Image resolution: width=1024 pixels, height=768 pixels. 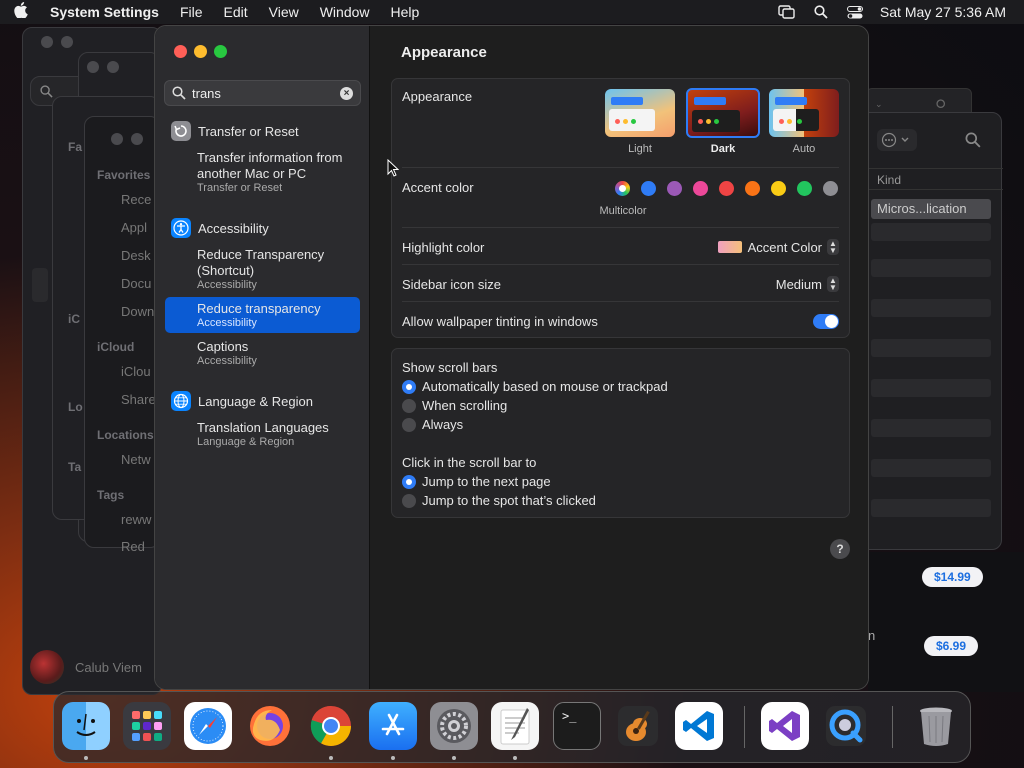 I want to click on menu-view: View, so click(x=284, y=12).